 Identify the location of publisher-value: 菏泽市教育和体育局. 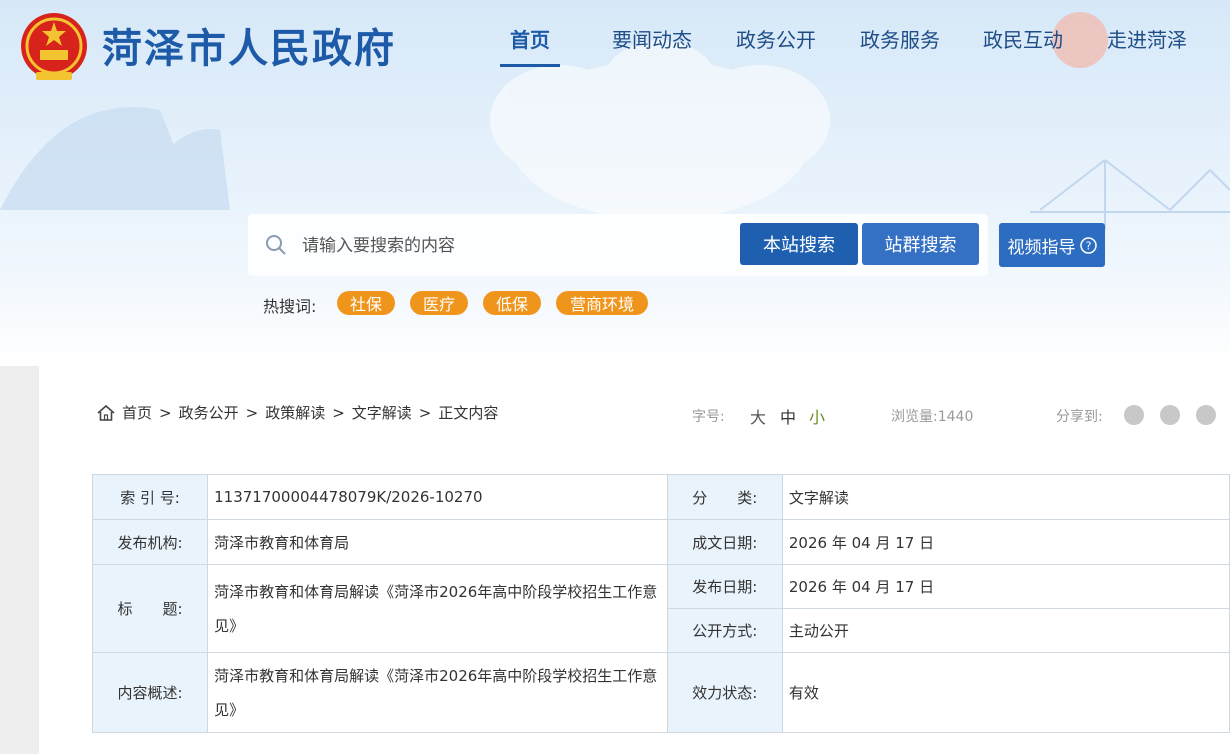
(437, 542).